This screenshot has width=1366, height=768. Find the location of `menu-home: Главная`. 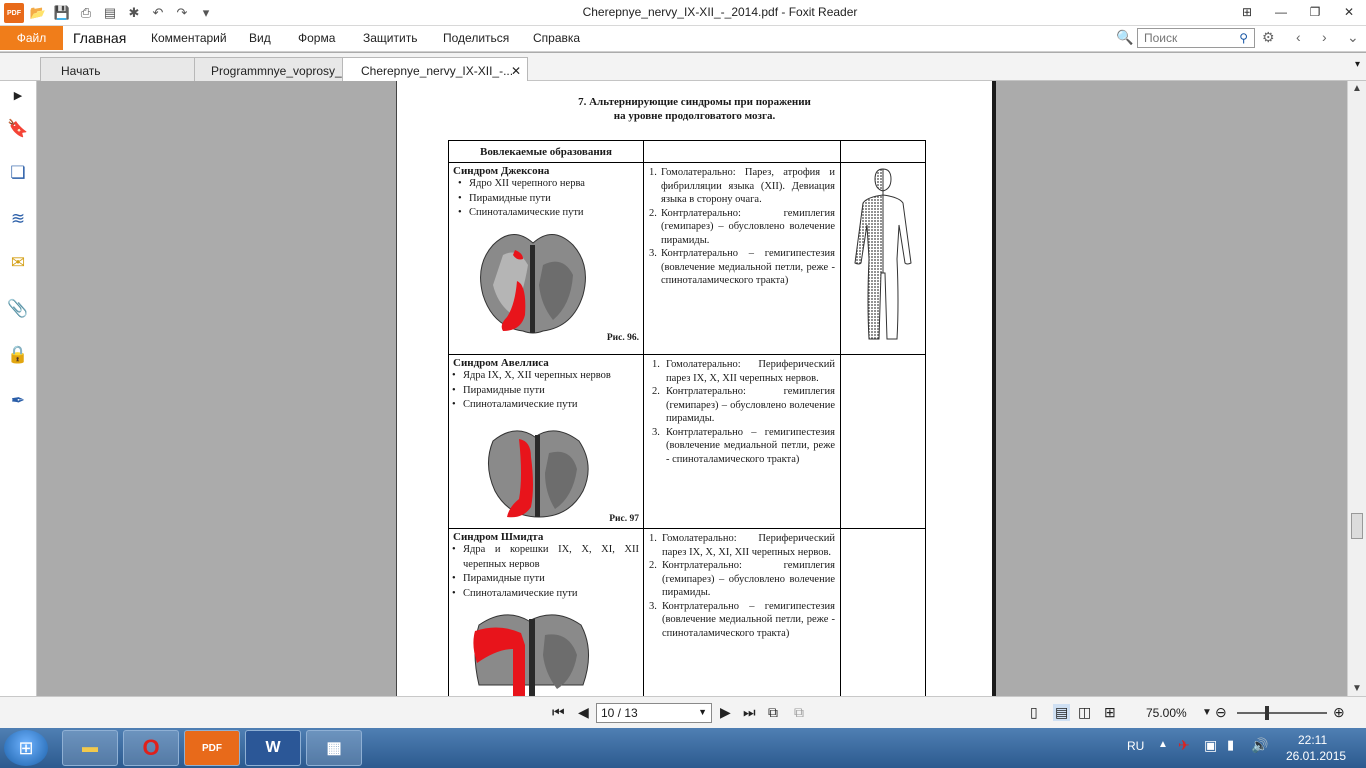

menu-home: Главная is located at coordinates (99, 38).